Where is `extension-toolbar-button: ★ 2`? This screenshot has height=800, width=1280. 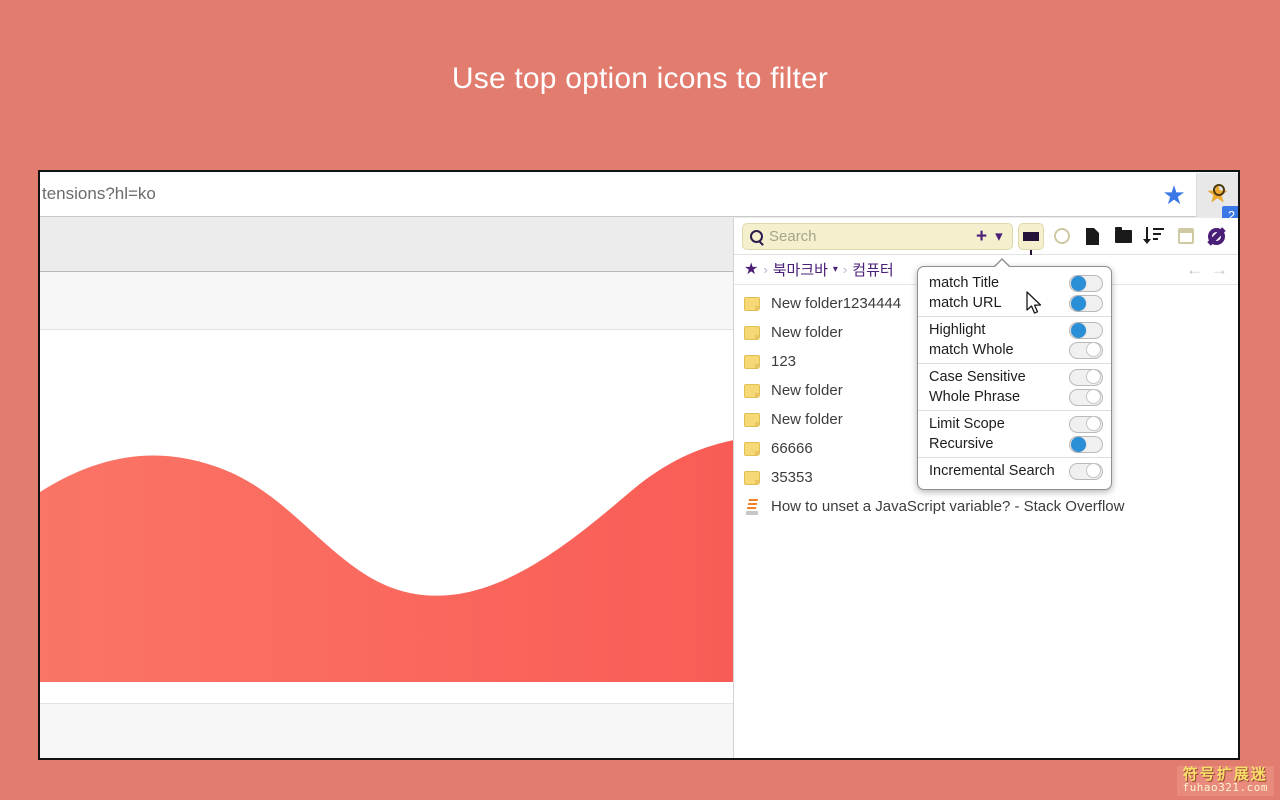 extension-toolbar-button: ★ 2 is located at coordinates (1217, 198).